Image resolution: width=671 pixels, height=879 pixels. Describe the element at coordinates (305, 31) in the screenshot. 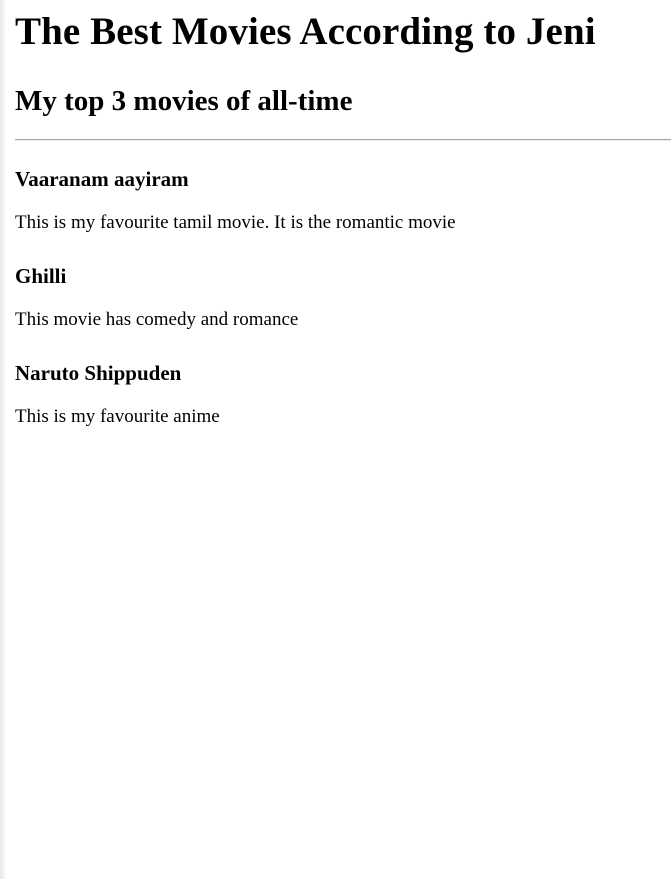

I see `page-title: The Best Movies According to Jeni` at that location.